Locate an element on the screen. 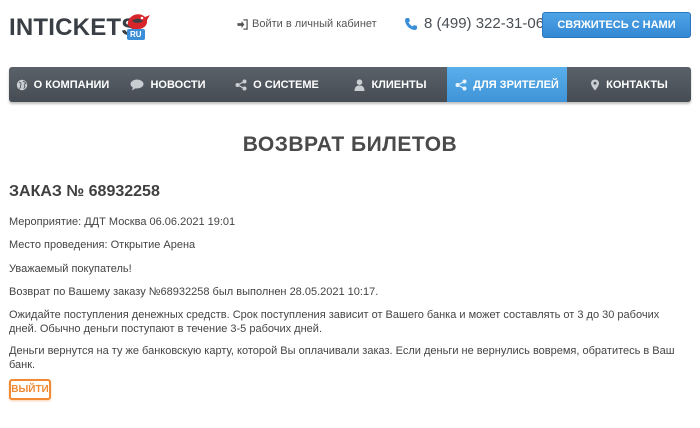 This screenshot has height=428, width=700. nav-item-viewers: ДЛЯ ЗРИТЕЛЕЙ is located at coordinates (507, 84).